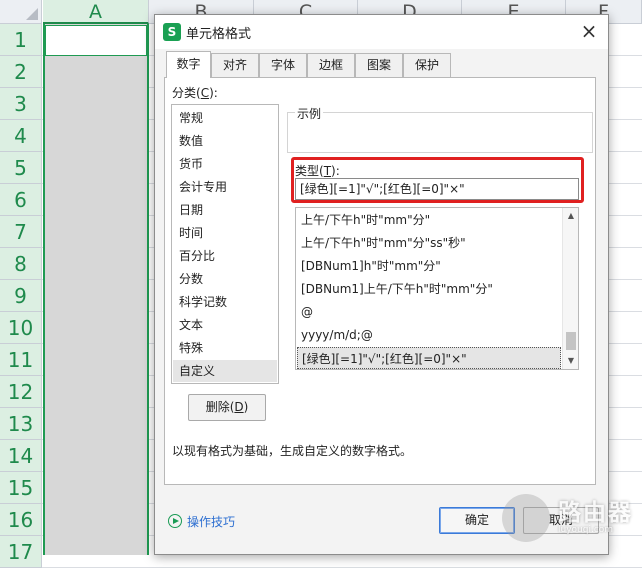 The height and width of the screenshot is (568, 642). I want to click on play-circle-icon, so click(175, 521).